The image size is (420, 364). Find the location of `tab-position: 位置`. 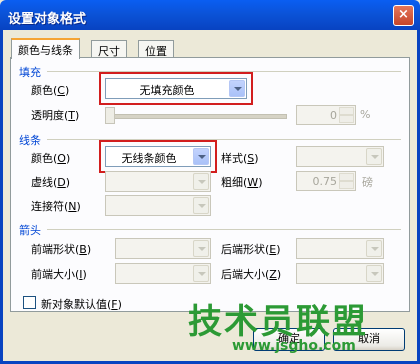

tab-position: 位置 is located at coordinates (156, 49).